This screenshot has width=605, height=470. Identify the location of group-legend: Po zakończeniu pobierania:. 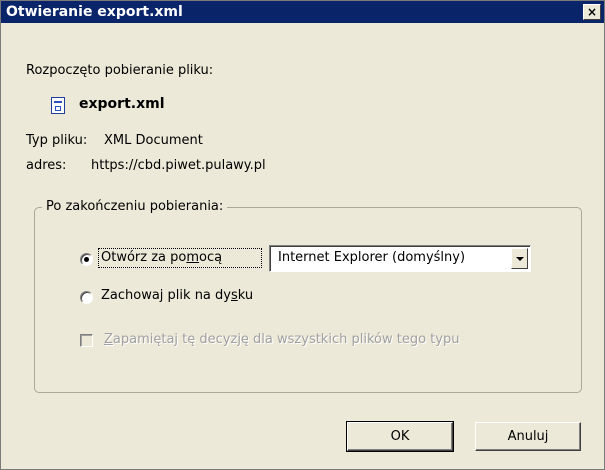
(135, 206).